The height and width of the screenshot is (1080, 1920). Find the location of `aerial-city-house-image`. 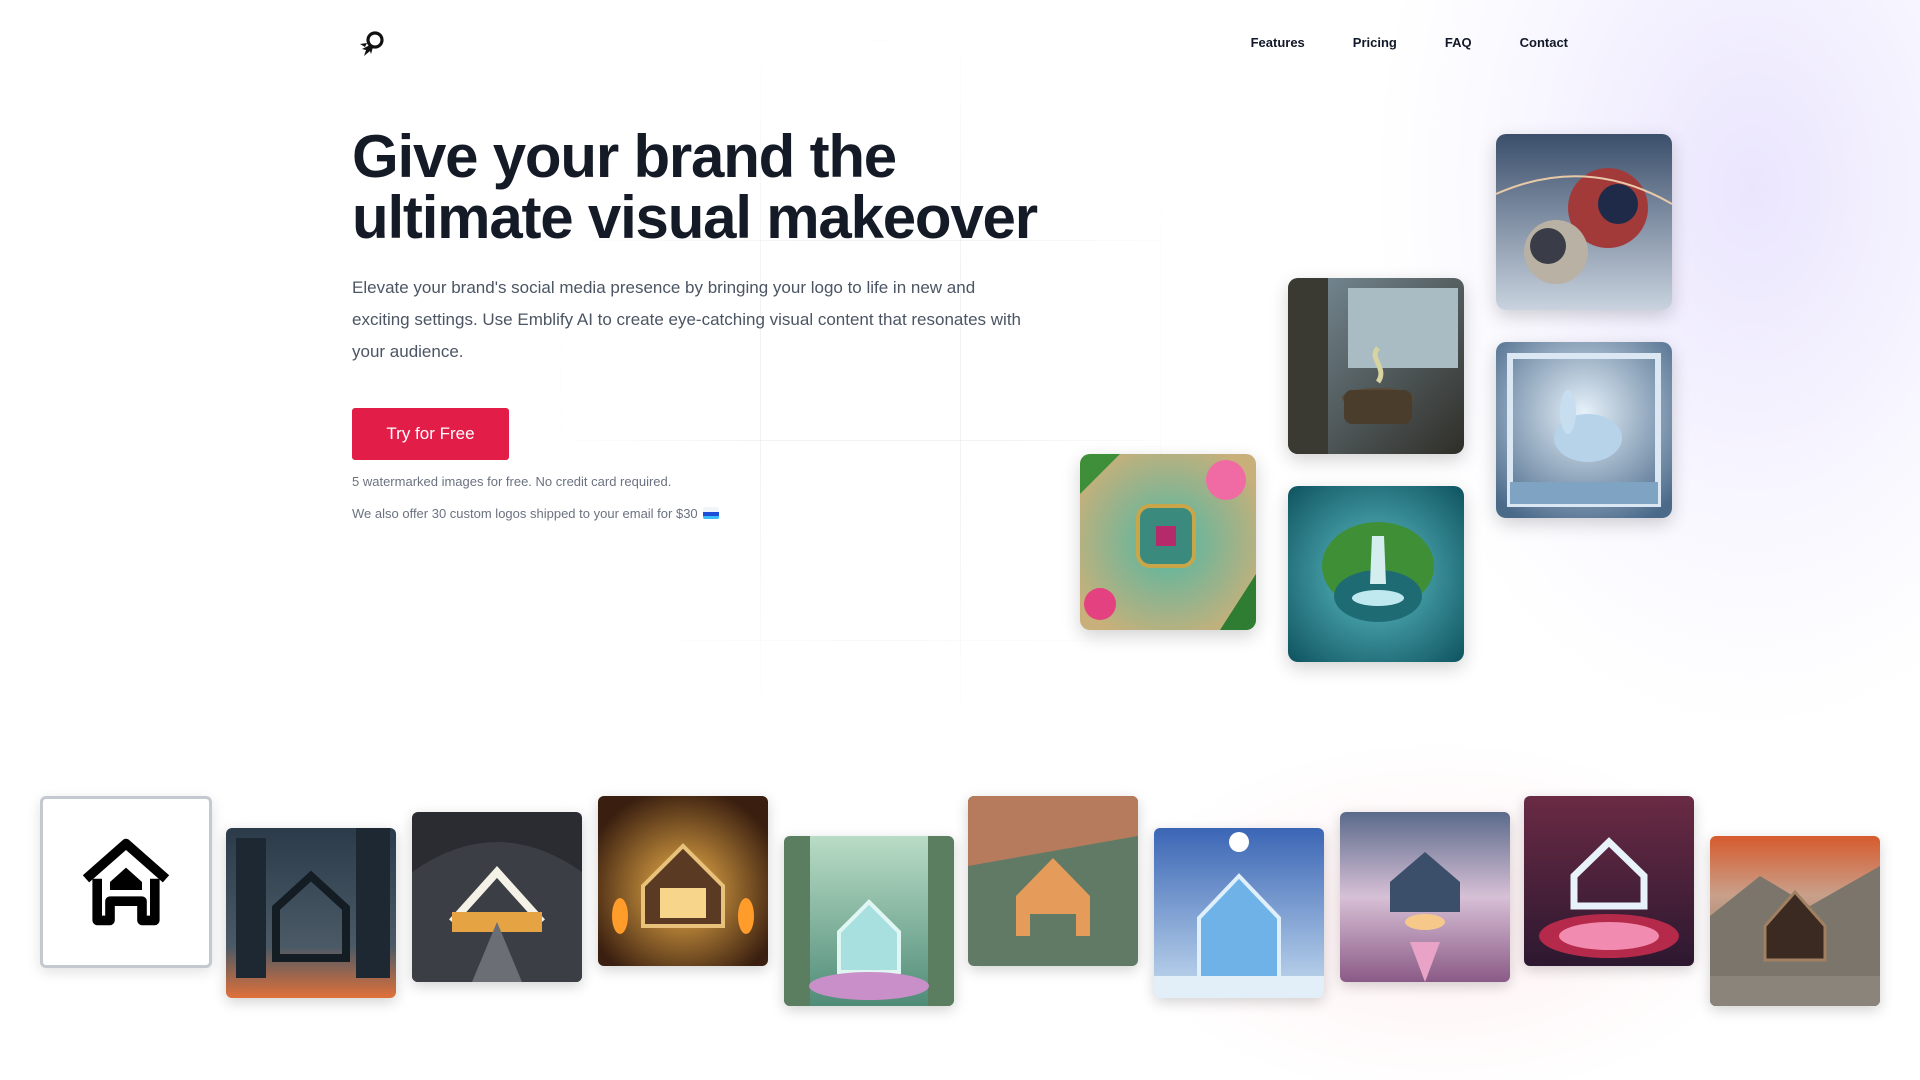

aerial-city-house-image is located at coordinates (1053, 881).